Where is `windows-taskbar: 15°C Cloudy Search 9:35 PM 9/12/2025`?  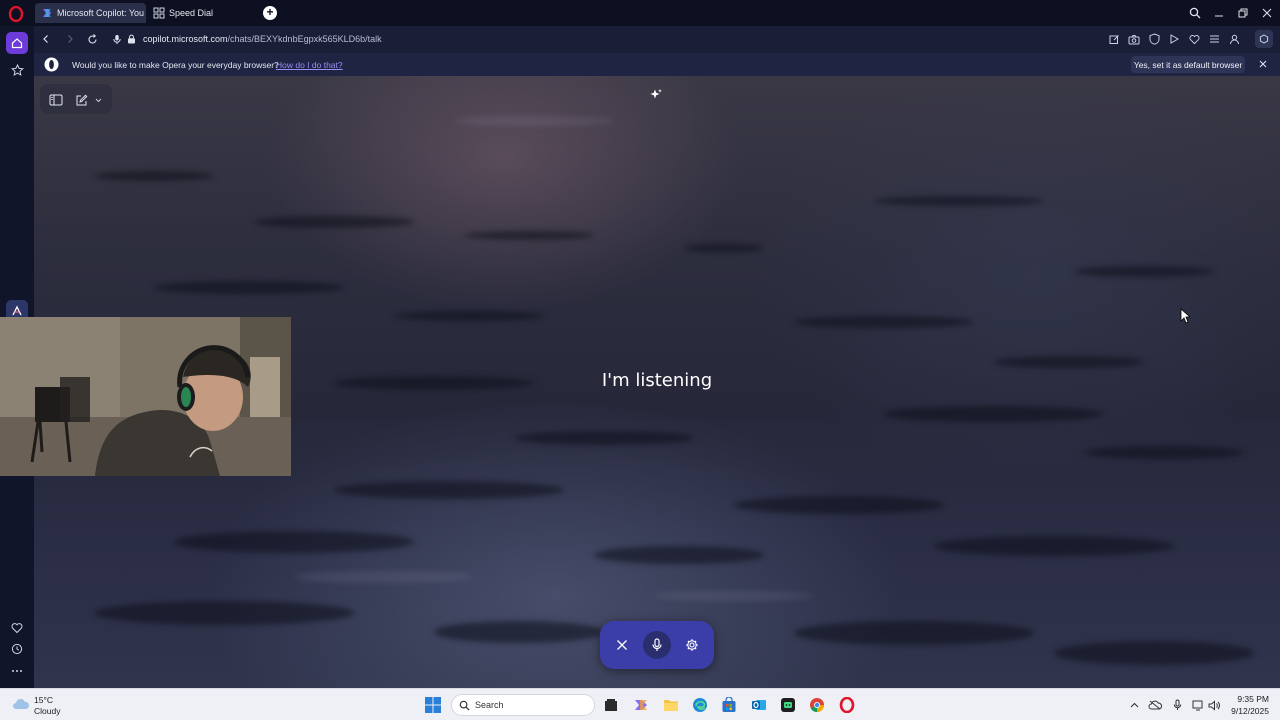
windows-taskbar: 15°C Cloudy Search 9:35 PM 9/12/2025 is located at coordinates (640, 704).